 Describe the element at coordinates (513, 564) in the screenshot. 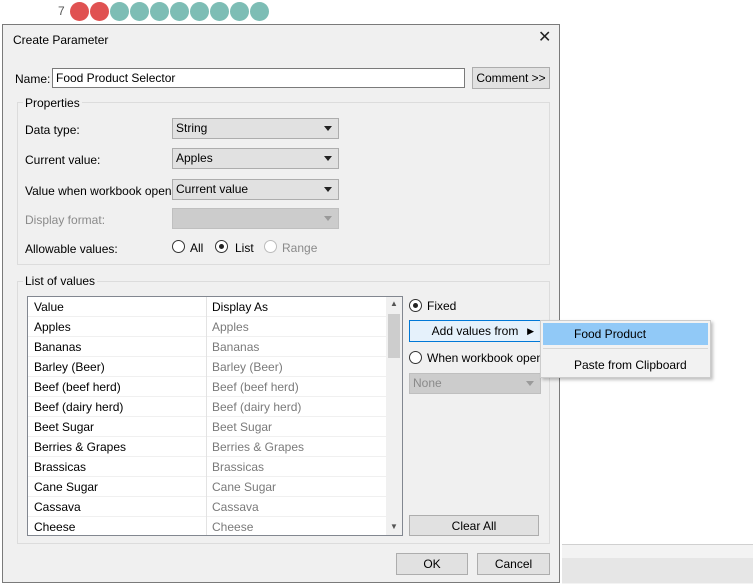

I see `cancel-button: Cancel` at that location.